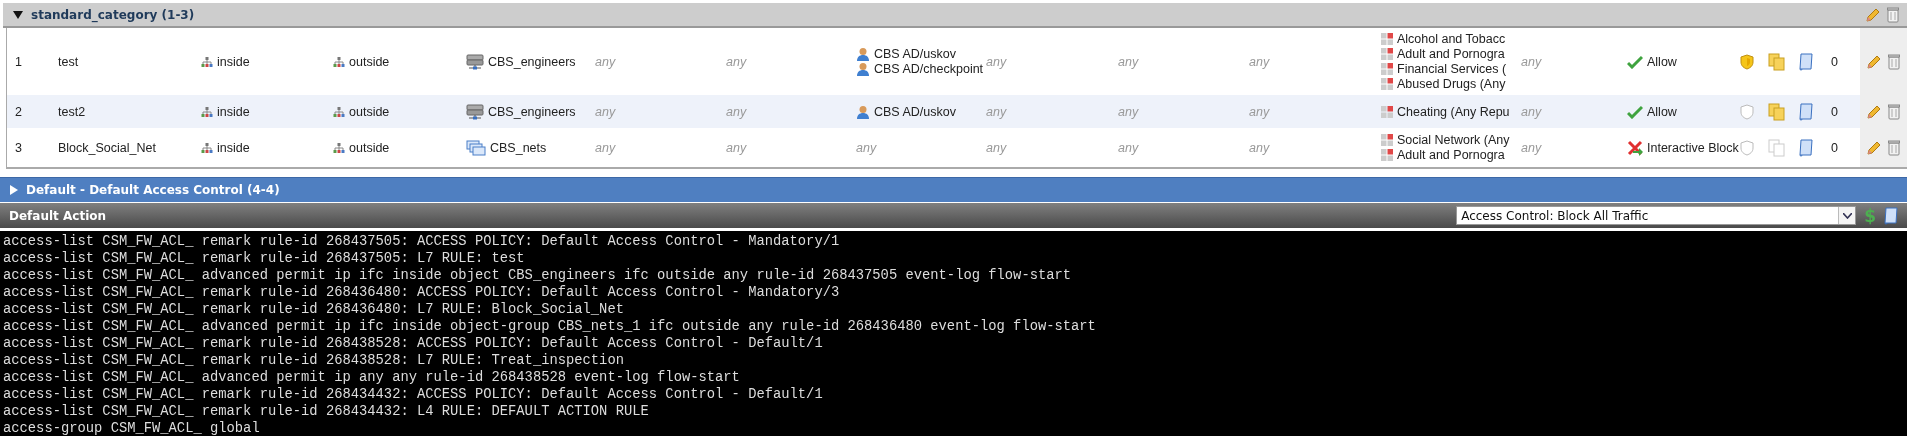 This screenshot has width=1907, height=436. I want to click on section-header: Default - Default Access Control (4-4), so click(953, 189).